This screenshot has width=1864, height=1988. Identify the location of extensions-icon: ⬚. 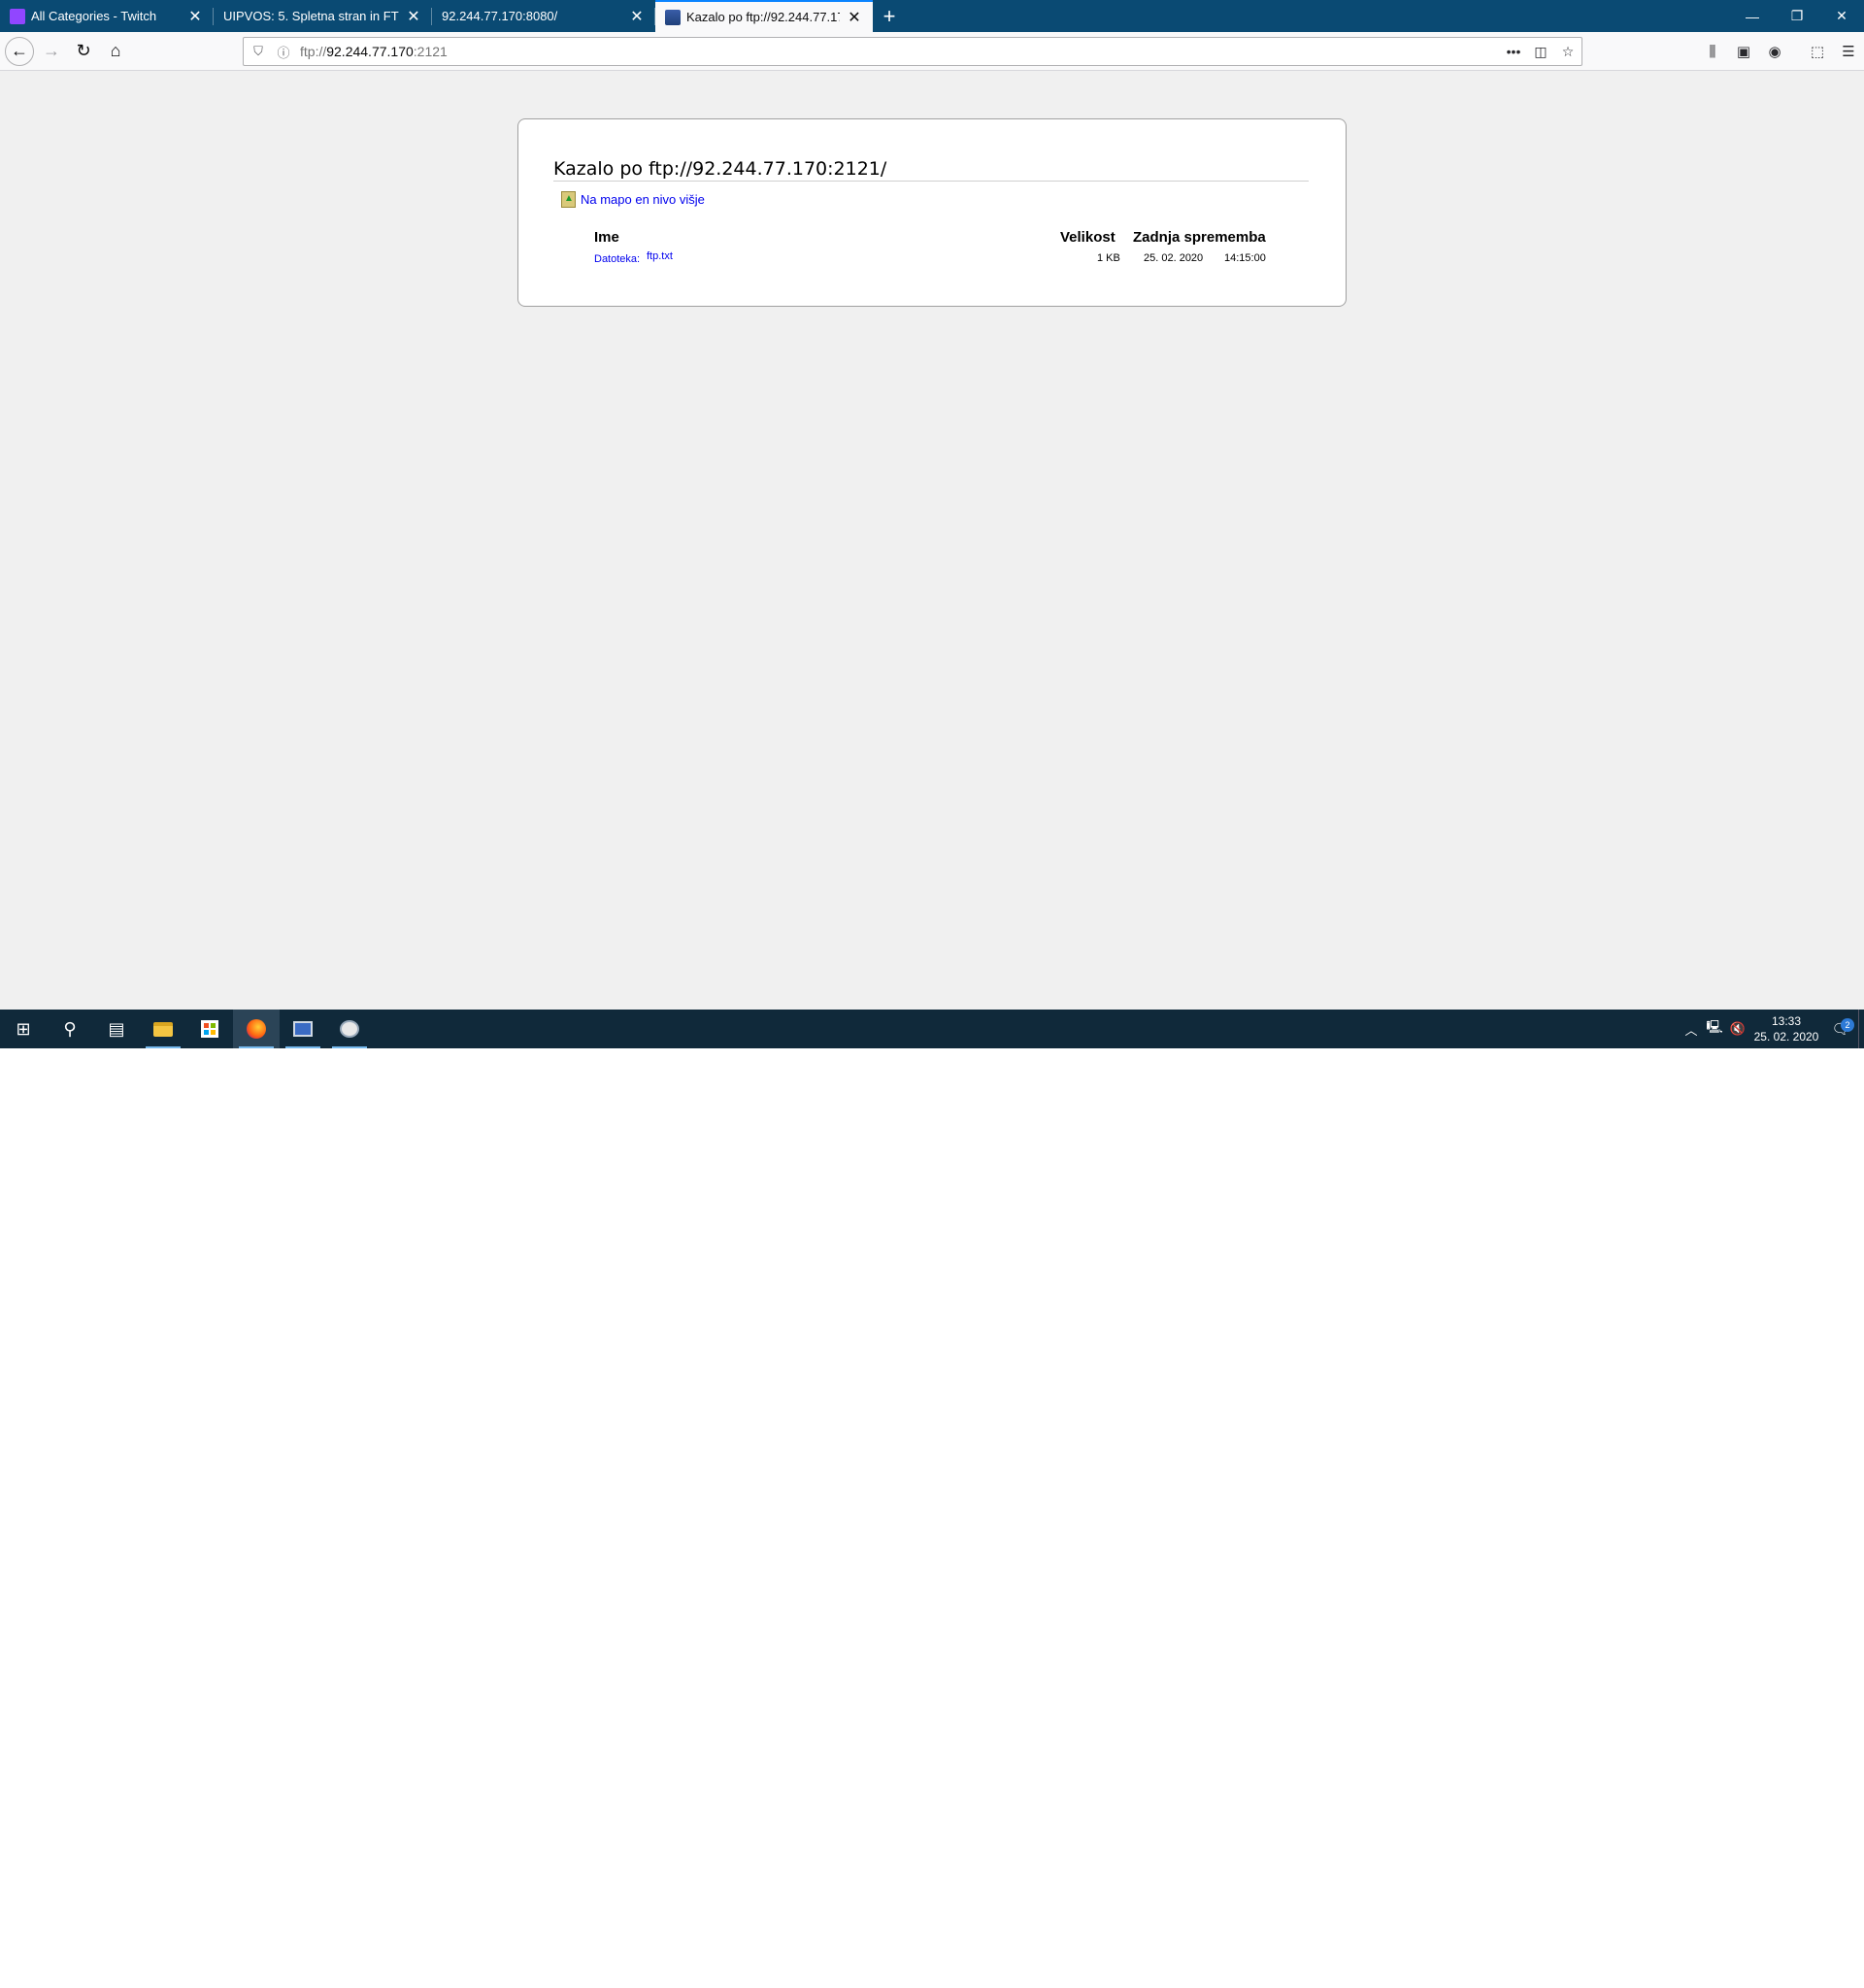
(1817, 52).